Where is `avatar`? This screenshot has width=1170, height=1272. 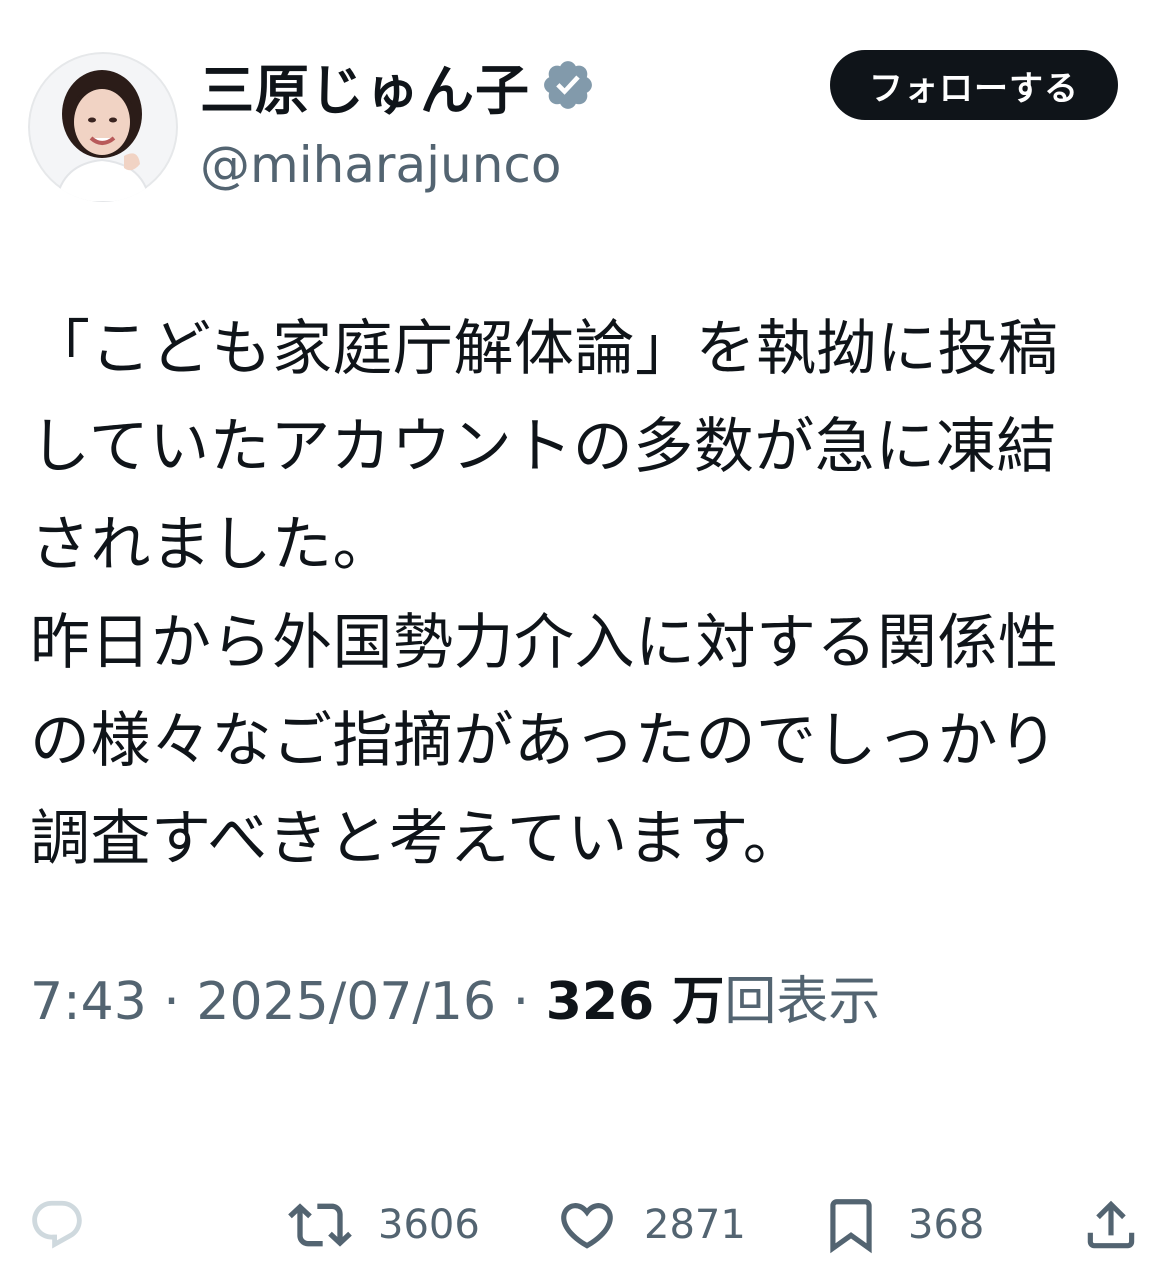
avatar is located at coordinates (103, 127).